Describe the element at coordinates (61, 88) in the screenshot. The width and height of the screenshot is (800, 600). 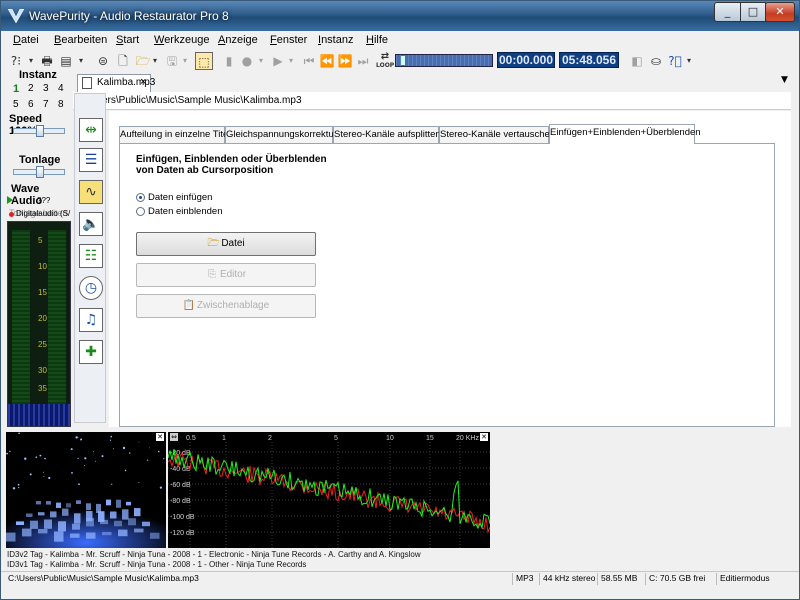
I see `instance-4: 4` at that location.